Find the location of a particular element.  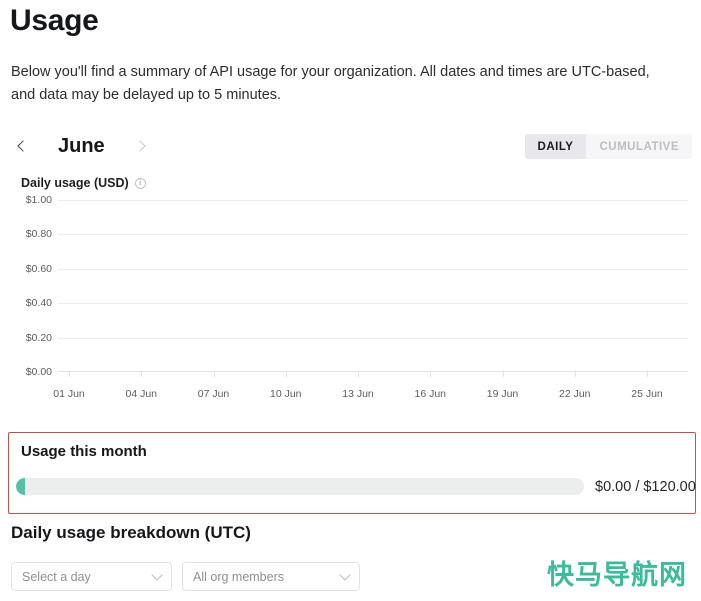

usage-progress-label: $0.00 / $120.00 is located at coordinates (645, 486).